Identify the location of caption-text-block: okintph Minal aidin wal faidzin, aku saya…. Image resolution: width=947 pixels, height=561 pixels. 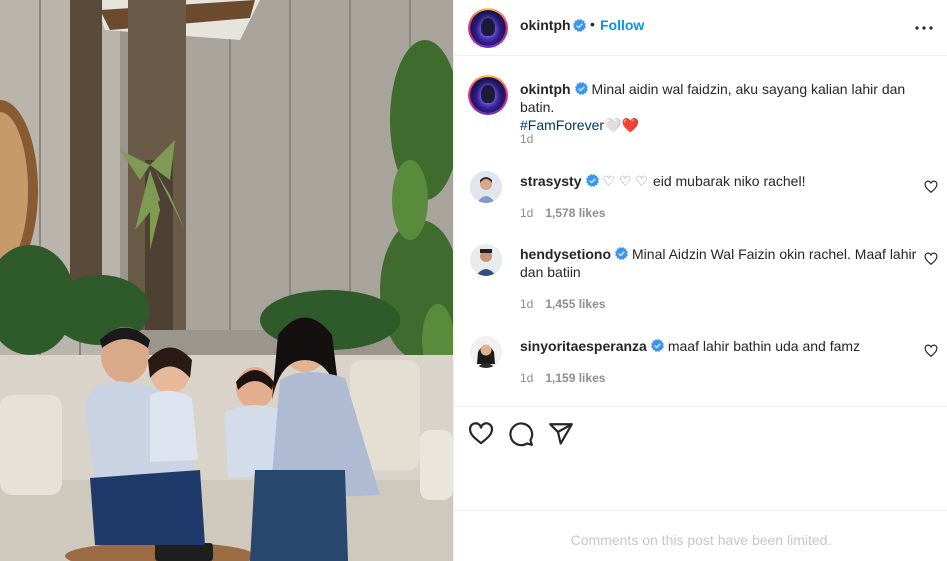
(725, 107).